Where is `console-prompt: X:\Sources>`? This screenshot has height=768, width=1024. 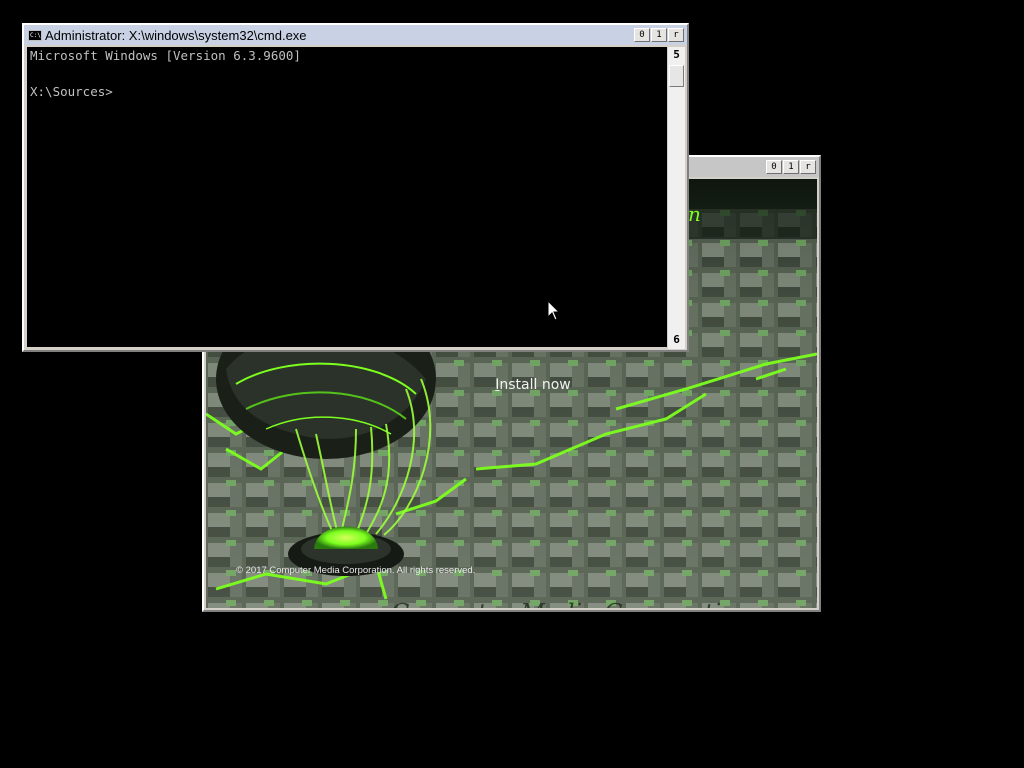
console-prompt: X:\Sources> is located at coordinates (71, 91).